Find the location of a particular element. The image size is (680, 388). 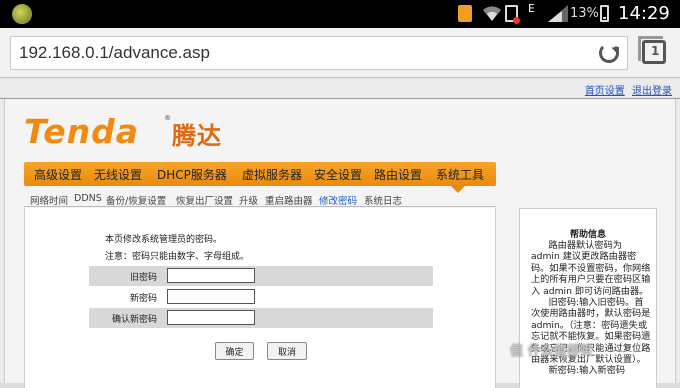

browser-toolbar: 192.168.0.1/advance.asp 1 is located at coordinates (340, 53).